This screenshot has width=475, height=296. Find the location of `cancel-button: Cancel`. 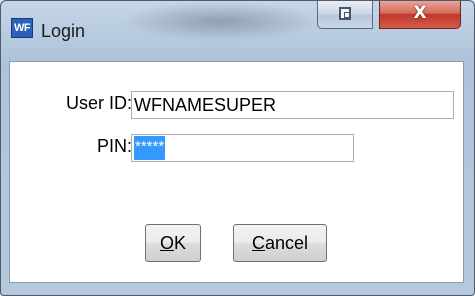

cancel-button: Cancel is located at coordinates (280, 243).